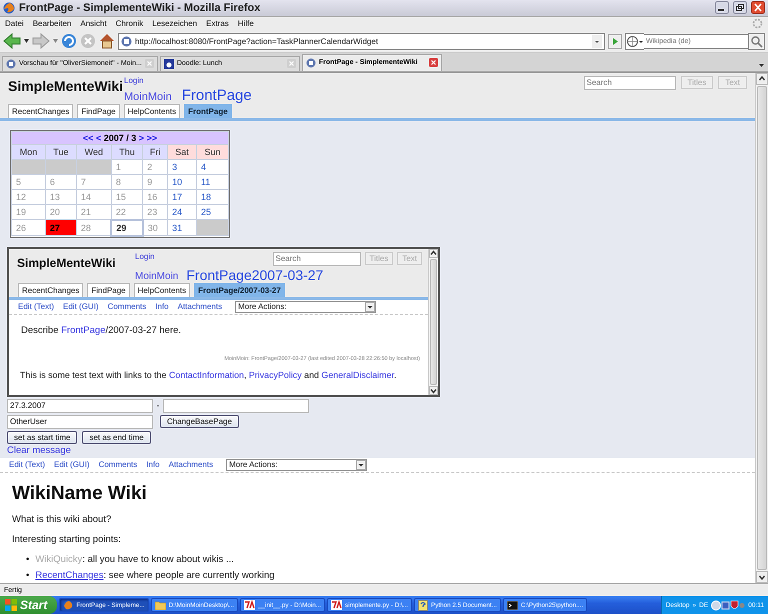 This screenshot has height=614, width=768. What do you see at coordinates (141, 137) in the screenshot?
I see `calendar-next-link: >` at bounding box center [141, 137].